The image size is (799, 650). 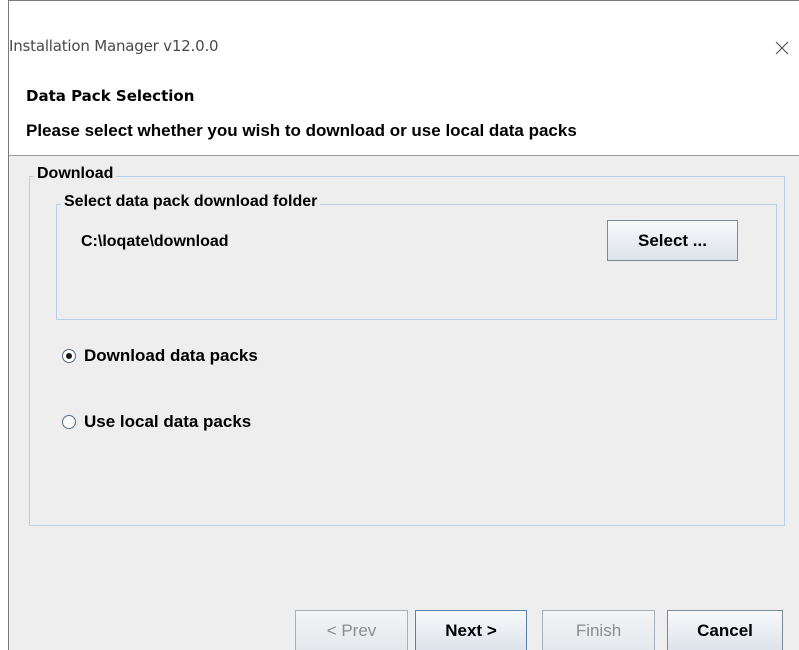 What do you see at coordinates (191, 202) in the screenshot?
I see `folder-group-label: Select data pack download folder` at bounding box center [191, 202].